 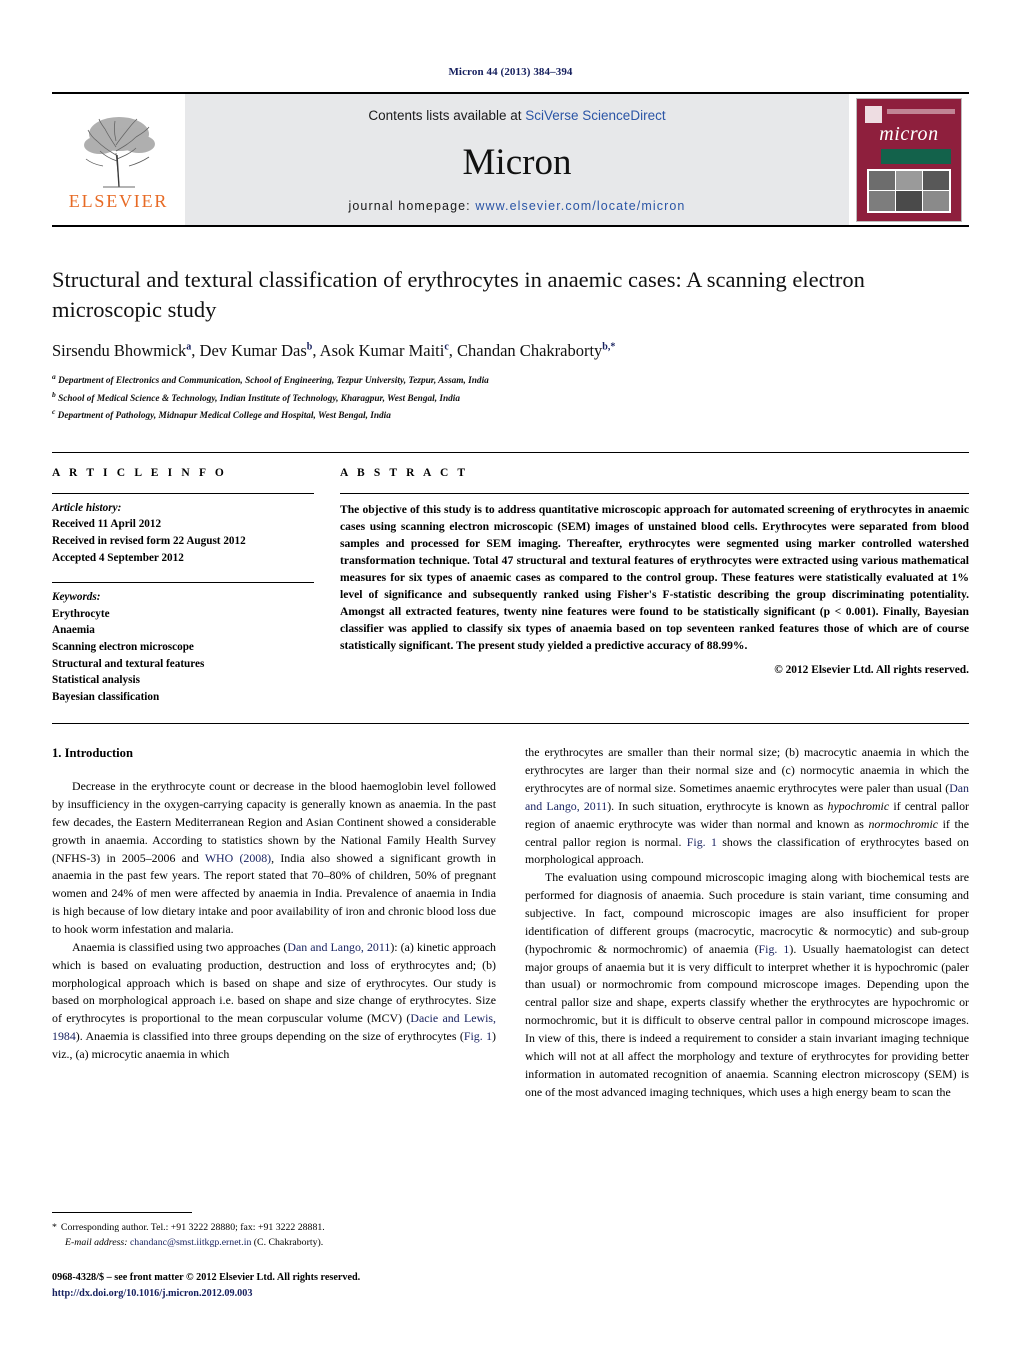 I want to click on cover-journal-title: micron, so click(x=909, y=133).